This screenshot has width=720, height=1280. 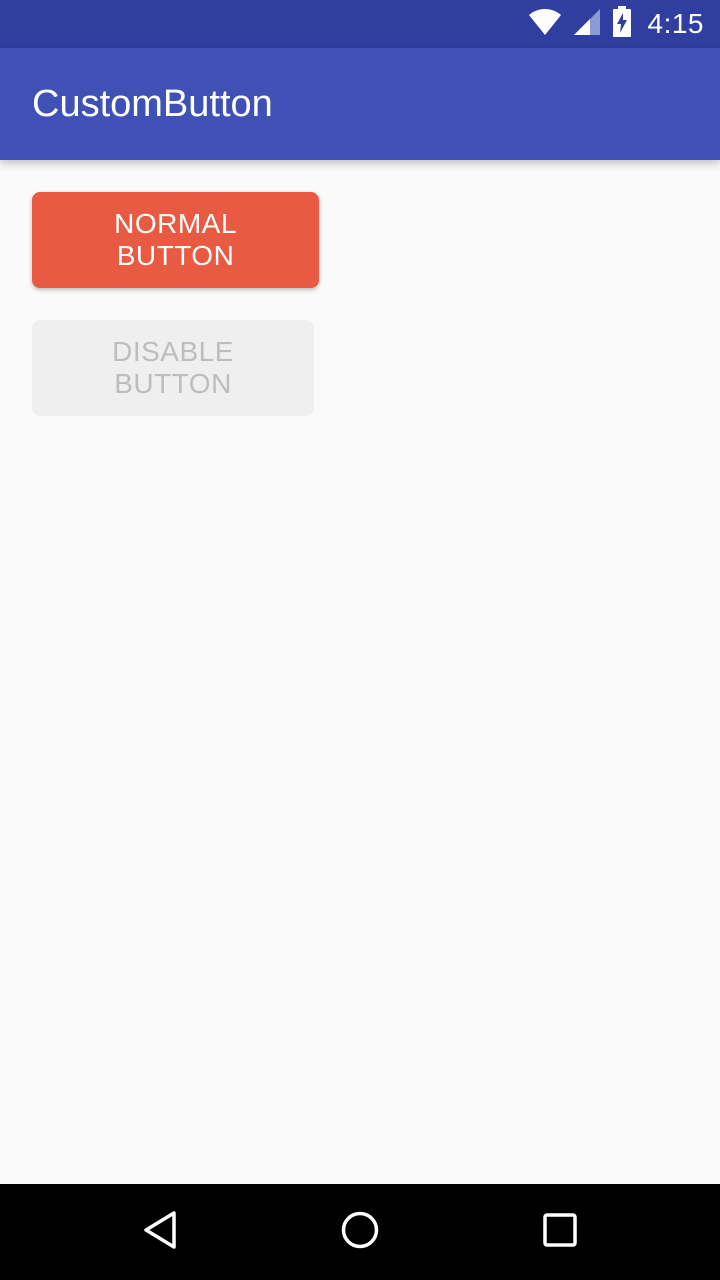 What do you see at coordinates (152, 104) in the screenshot?
I see `app-title: CustomButton` at bounding box center [152, 104].